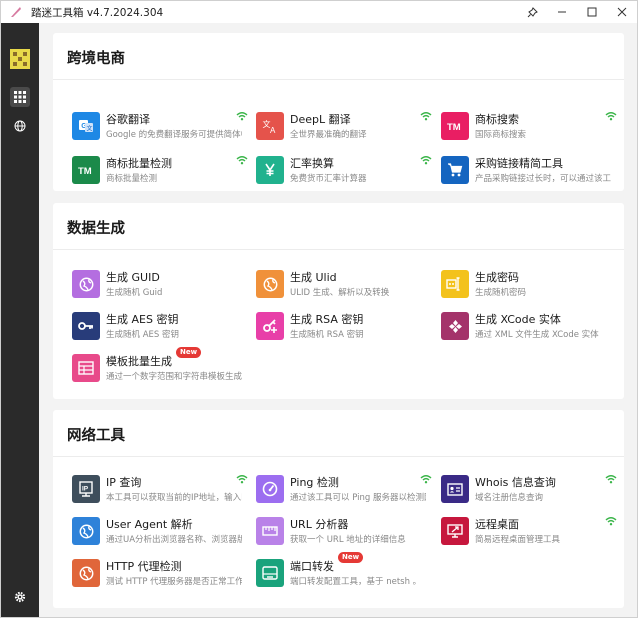 This screenshot has height=618, width=638. Describe the element at coordinates (124, 482) in the screenshot. I see `tool-name: IP 查询` at that location.